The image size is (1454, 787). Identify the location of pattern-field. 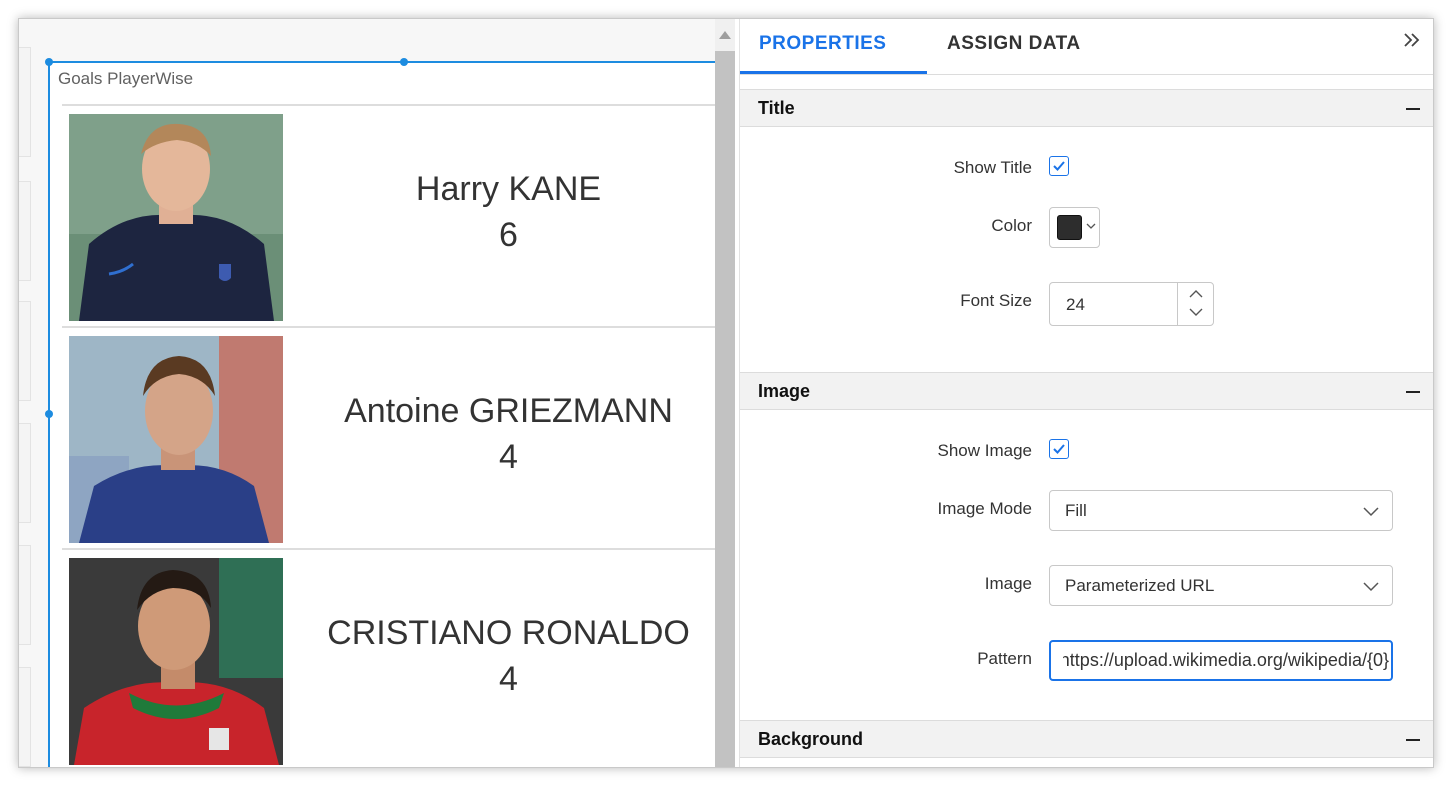
(1221, 660).